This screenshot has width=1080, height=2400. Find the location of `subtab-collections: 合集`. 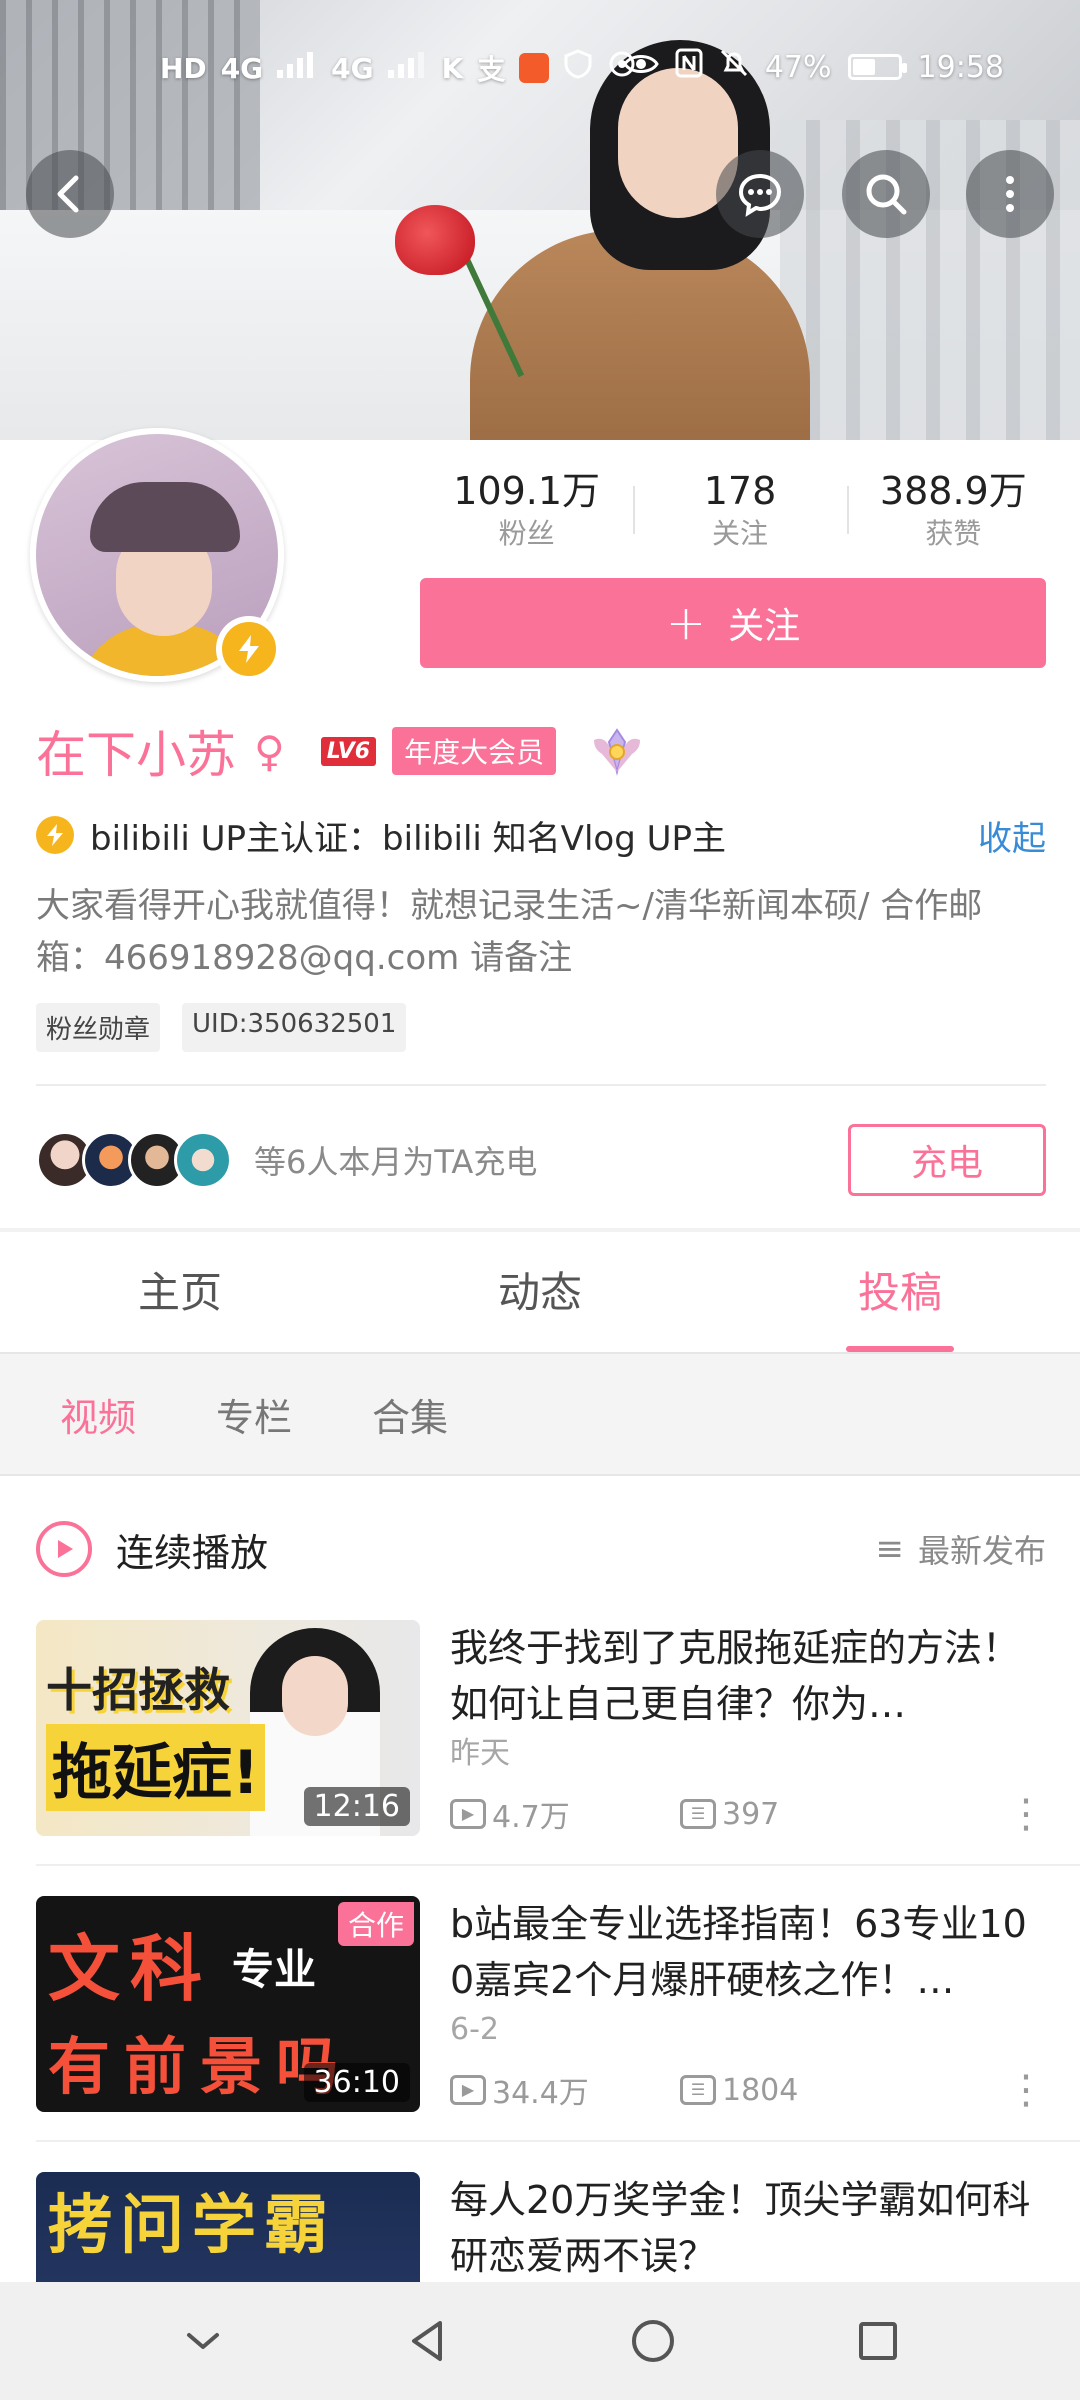

subtab-collections: 合集 is located at coordinates (410, 1414).